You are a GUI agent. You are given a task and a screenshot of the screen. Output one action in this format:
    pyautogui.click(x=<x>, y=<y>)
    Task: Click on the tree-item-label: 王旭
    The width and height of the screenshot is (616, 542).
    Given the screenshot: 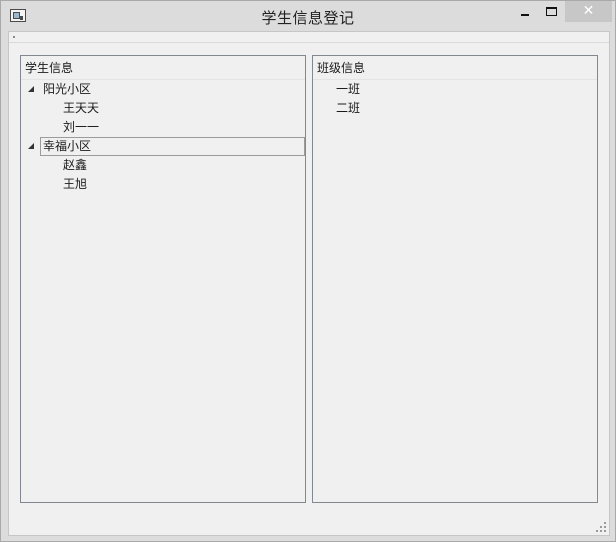 What is the action you would take?
    pyautogui.click(x=75, y=184)
    